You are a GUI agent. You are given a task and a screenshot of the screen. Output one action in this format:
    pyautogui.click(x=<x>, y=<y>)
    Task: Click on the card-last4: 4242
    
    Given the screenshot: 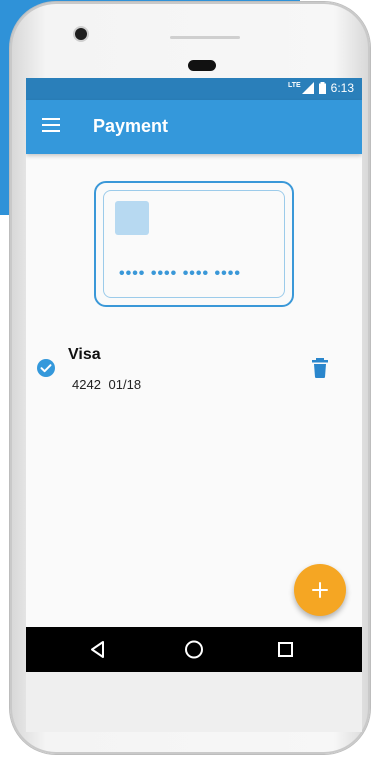 What is the action you would take?
    pyautogui.click(x=86, y=384)
    